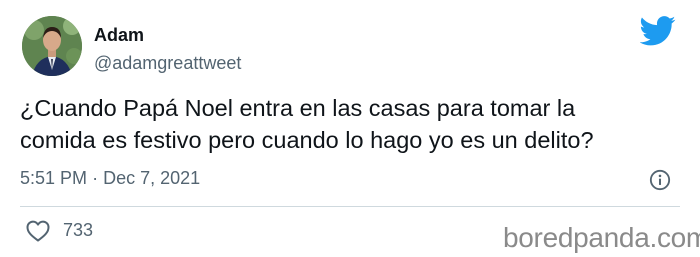  I want to click on avatar-image, so click(52, 46).